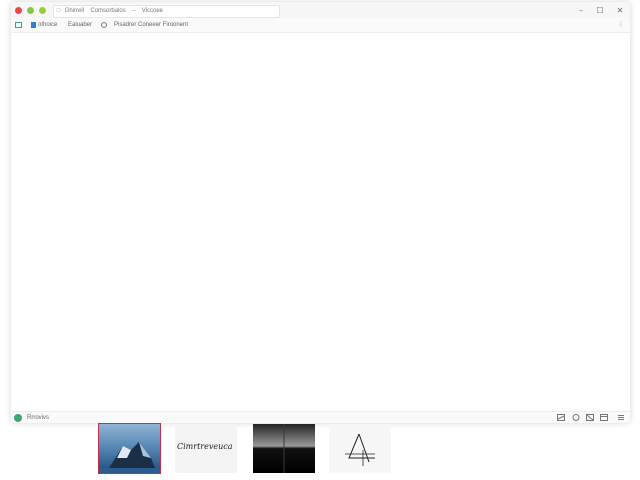  What do you see at coordinates (42, 10) in the screenshot?
I see `maximize-dot` at bounding box center [42, 10].